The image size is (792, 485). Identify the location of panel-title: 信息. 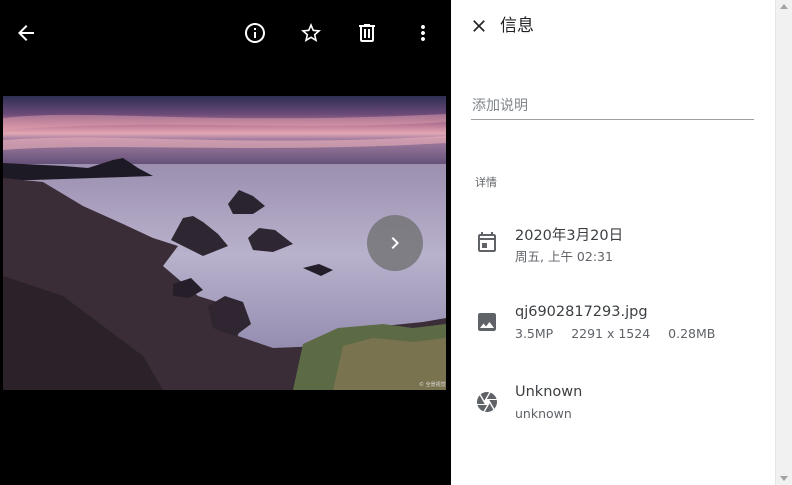
(517, 26).